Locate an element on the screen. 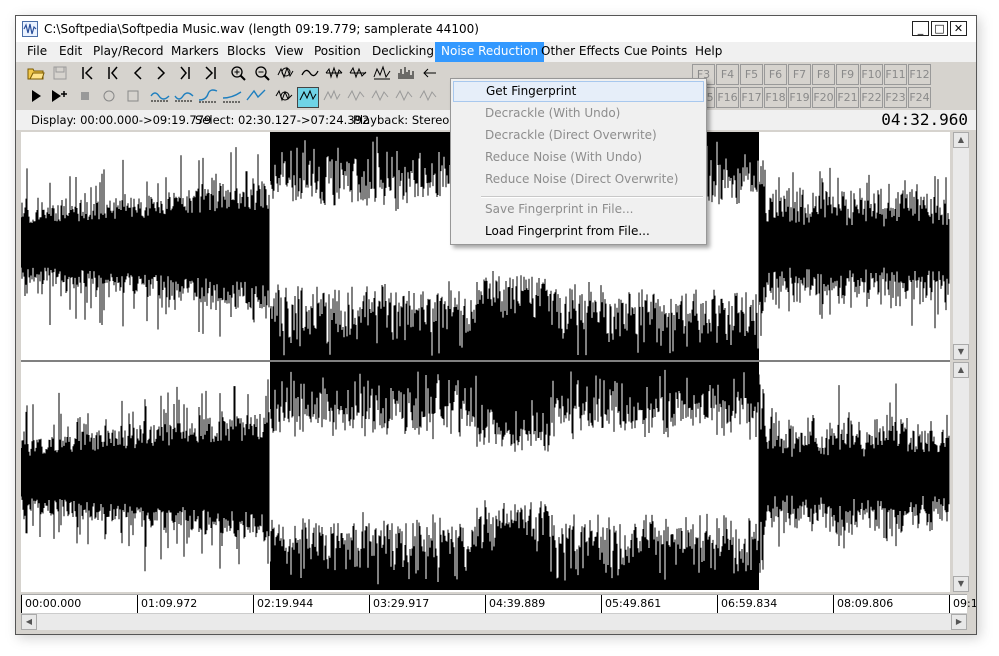 The image size is (999, 656). wave-select-icon is located at coordinates (382, 74).